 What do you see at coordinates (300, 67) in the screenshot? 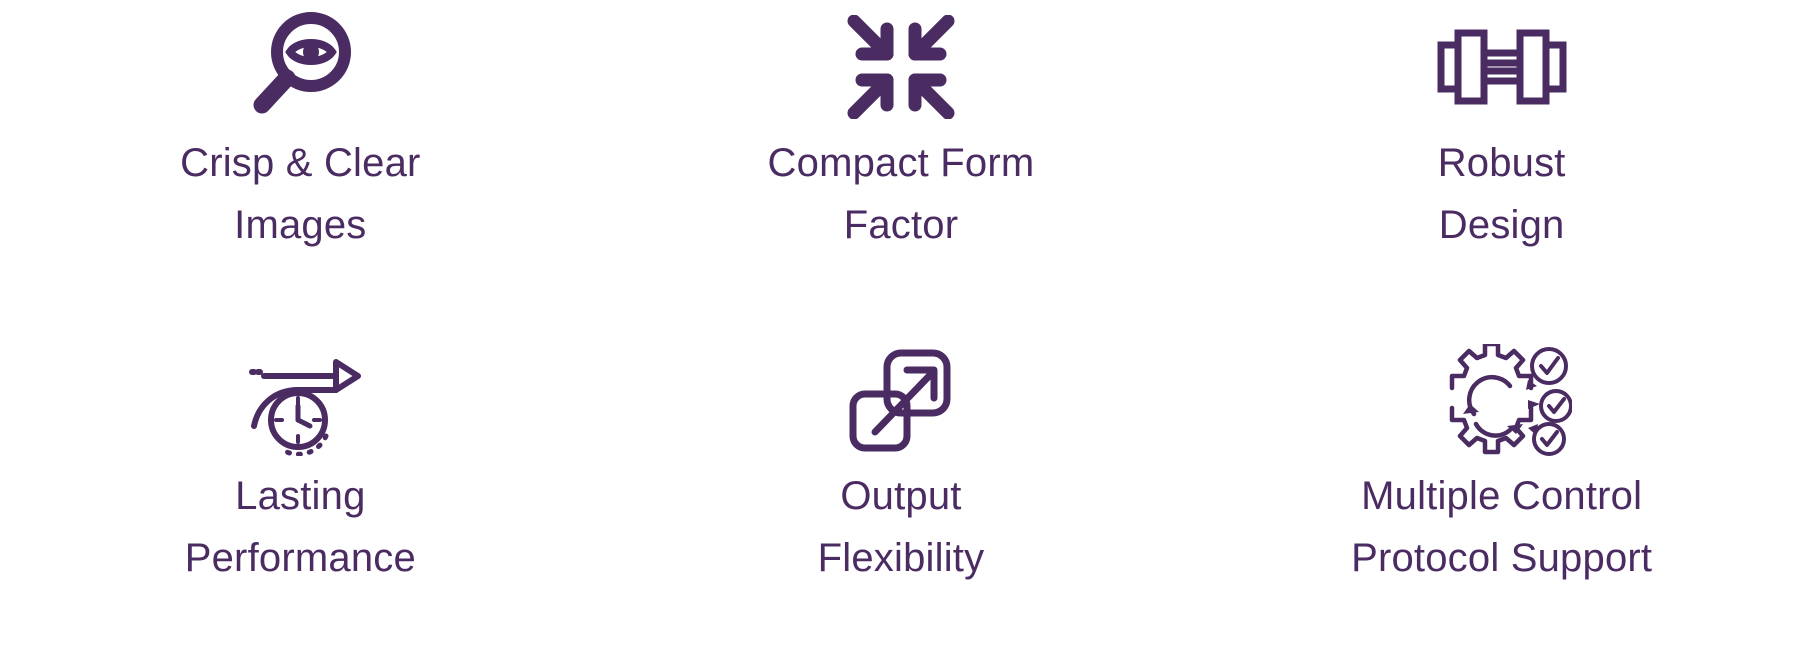
I see `magnifier-eye-icon` at bounding box center [300, 67].